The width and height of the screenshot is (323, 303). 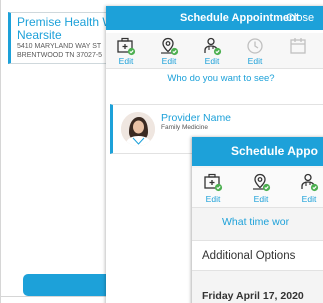 I want to click on clock-icon, so click(x=255, y=46).